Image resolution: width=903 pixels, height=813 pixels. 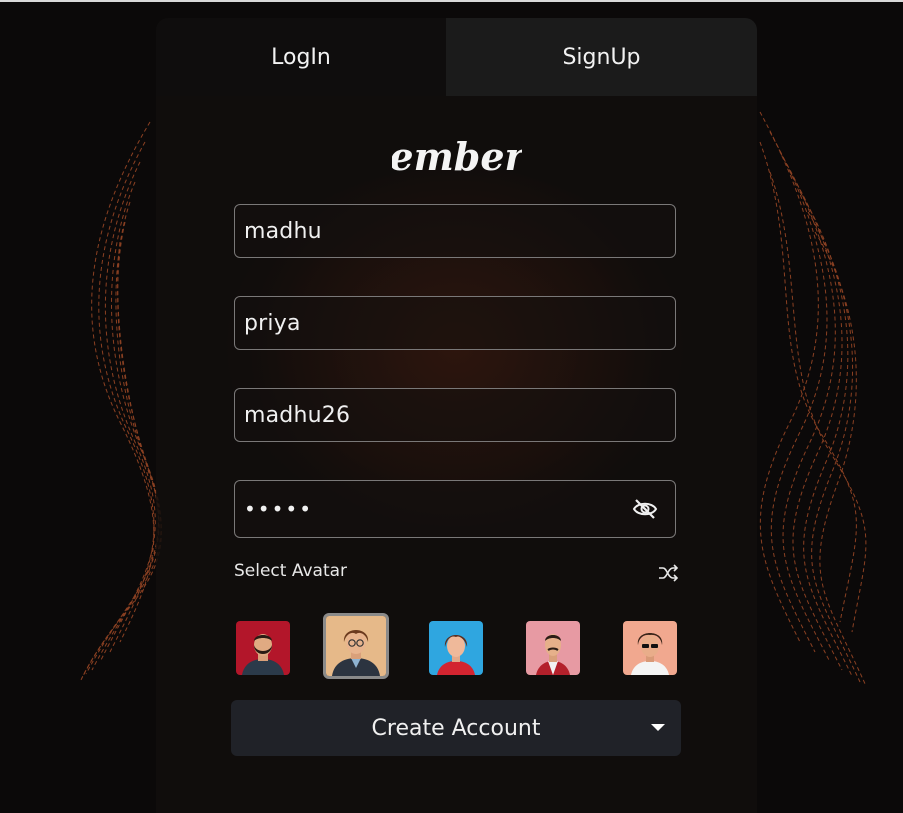 I want to click on avatar-man-mustache, so click(x=553, y=648).